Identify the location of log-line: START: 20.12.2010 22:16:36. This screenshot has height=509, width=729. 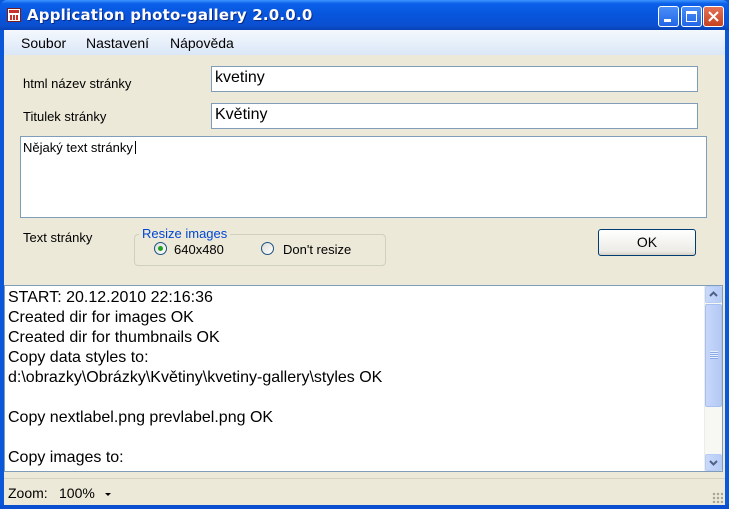
(110, 297).